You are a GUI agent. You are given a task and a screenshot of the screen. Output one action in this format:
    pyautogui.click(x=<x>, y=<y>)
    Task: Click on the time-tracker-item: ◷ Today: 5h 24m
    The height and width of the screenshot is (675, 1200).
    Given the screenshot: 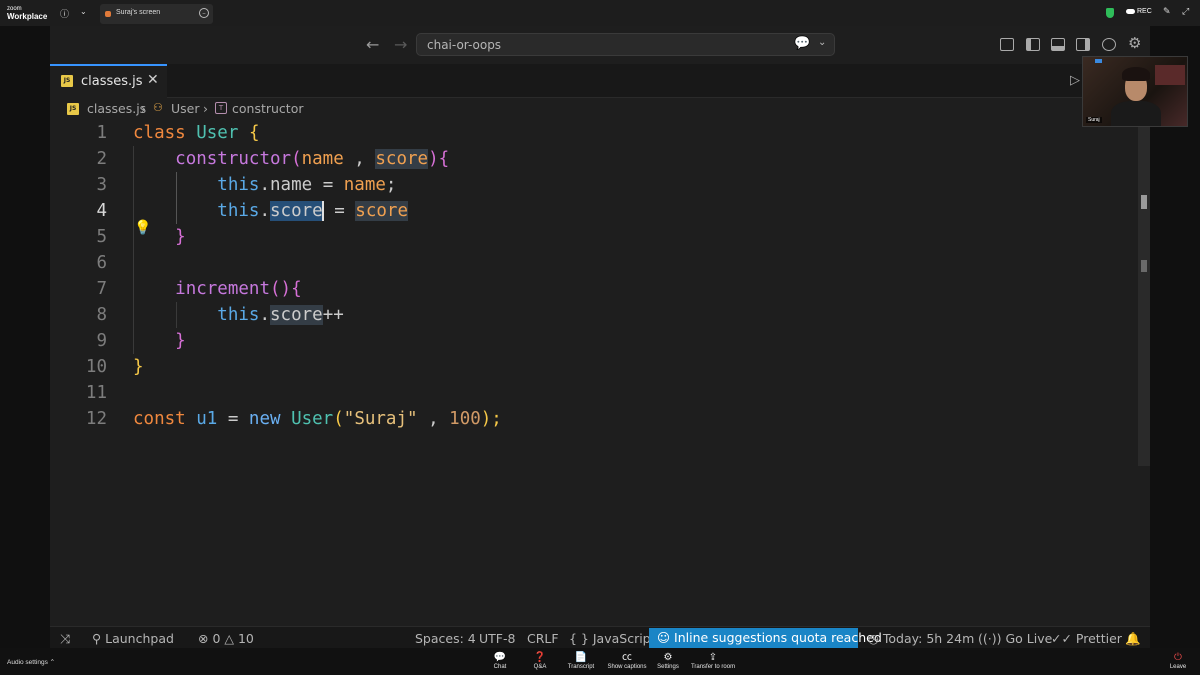 What is the action you would take?
    pyautogui.click(x=921, y=638)
    